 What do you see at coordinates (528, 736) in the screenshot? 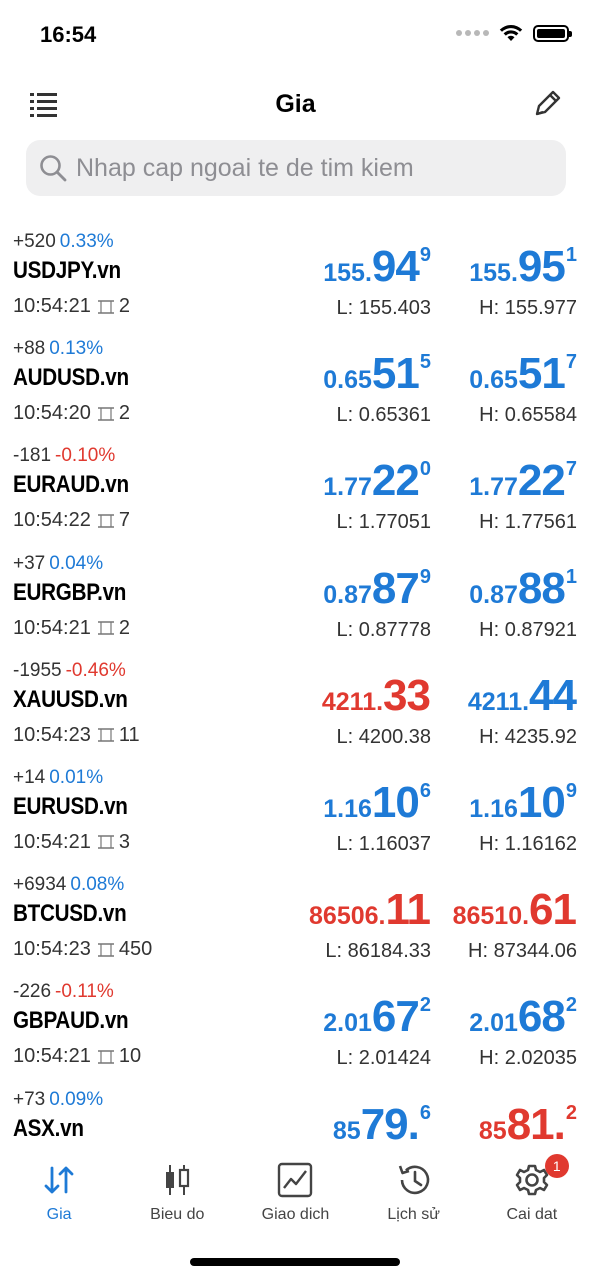
I see `high-price: H: 4235.92` at bounding box center [528, 736].